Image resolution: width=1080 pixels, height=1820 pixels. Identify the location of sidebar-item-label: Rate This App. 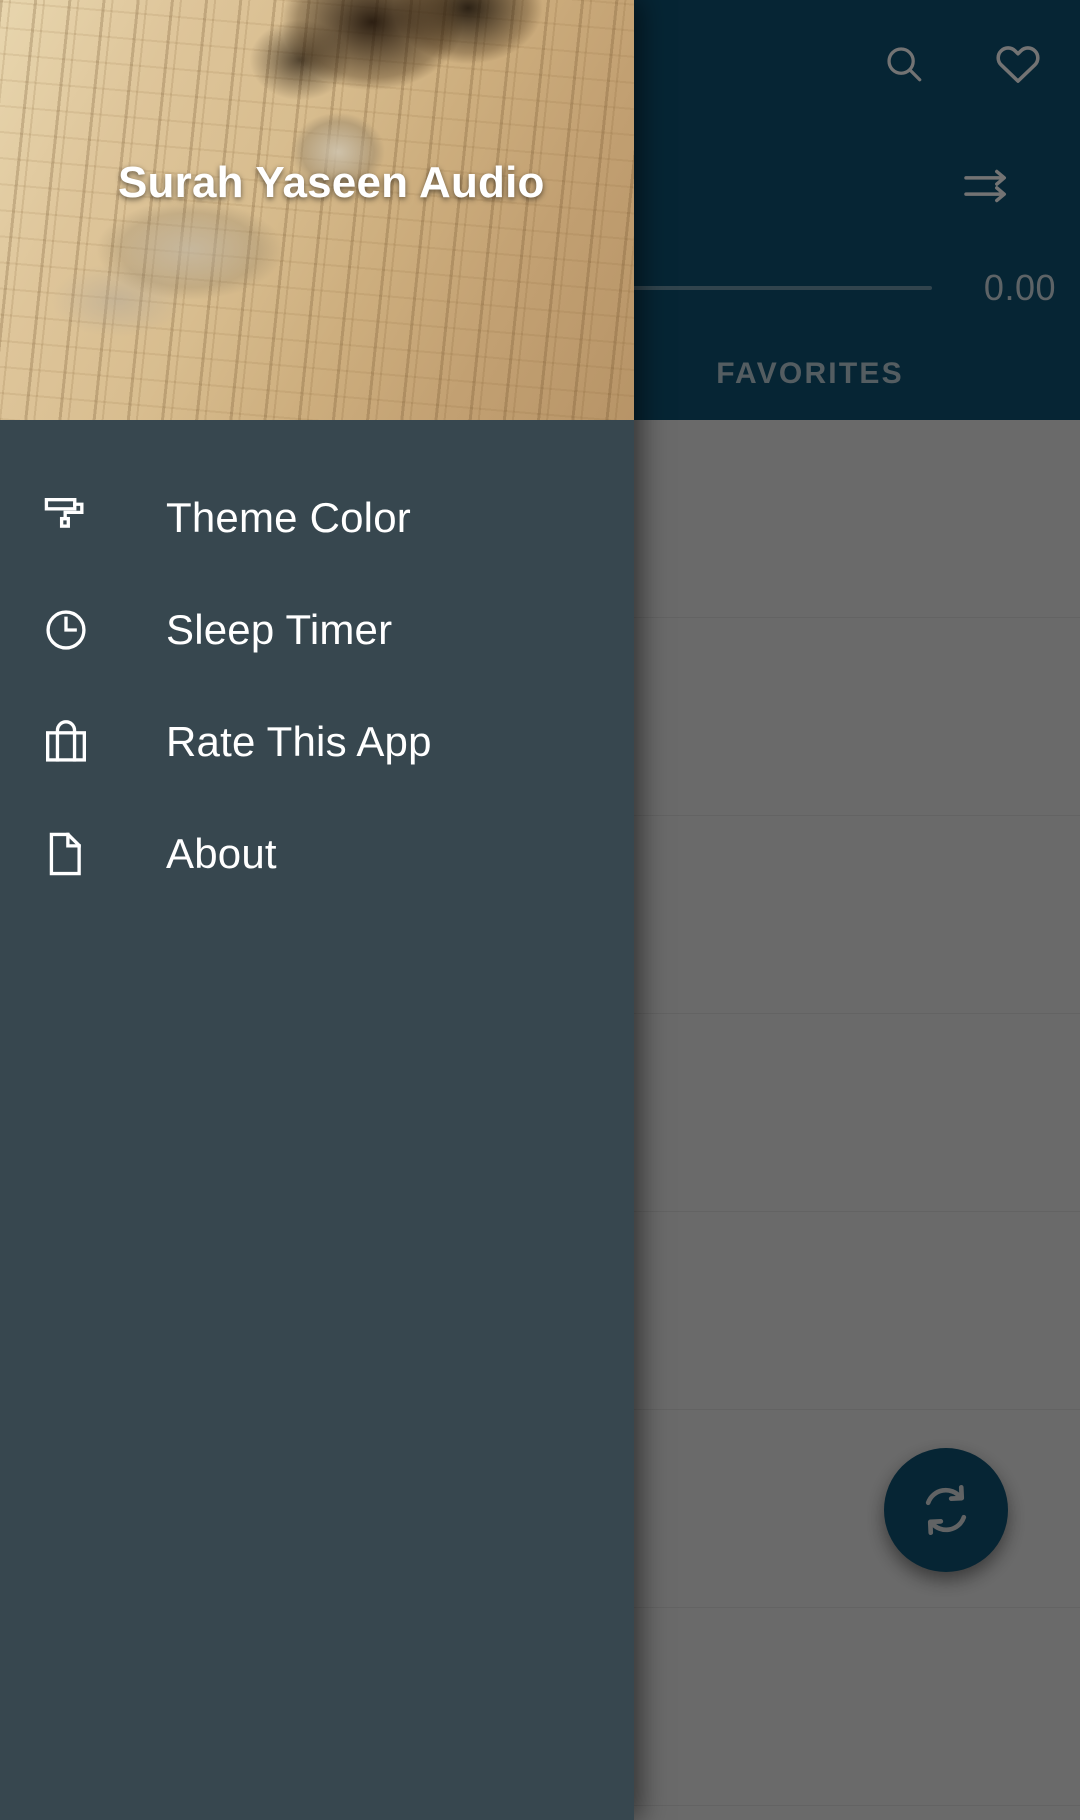
(299, 741).